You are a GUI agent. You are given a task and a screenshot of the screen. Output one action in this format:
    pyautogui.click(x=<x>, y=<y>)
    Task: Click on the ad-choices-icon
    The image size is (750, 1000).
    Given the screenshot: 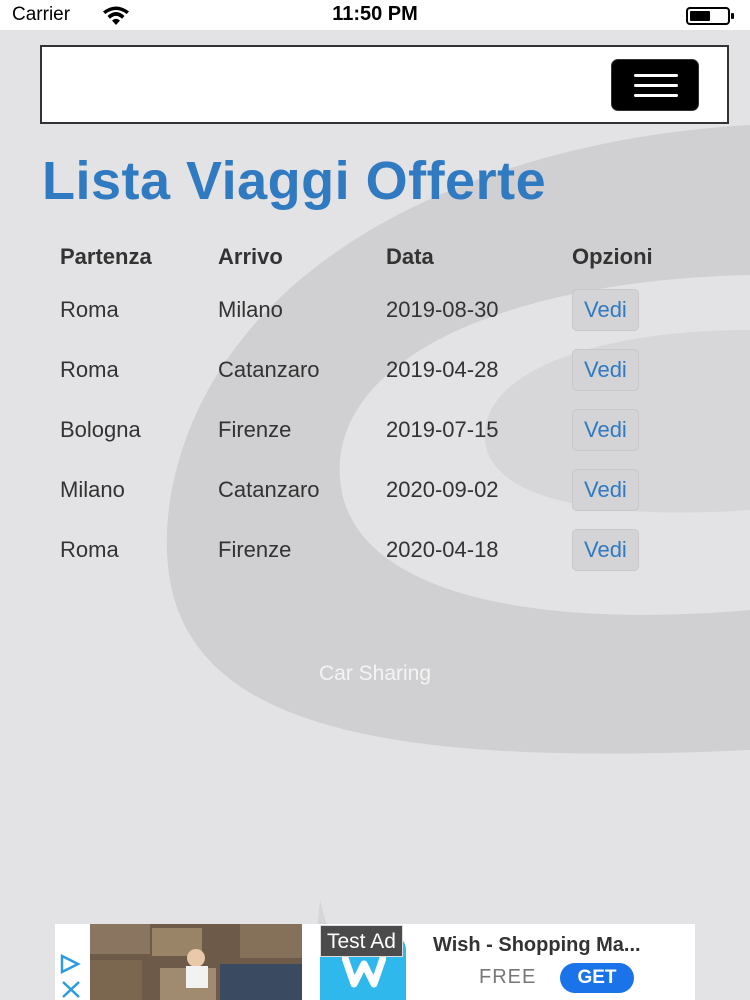 What is the action you would take?
    pyautogui.click(x=71, y=976)
    